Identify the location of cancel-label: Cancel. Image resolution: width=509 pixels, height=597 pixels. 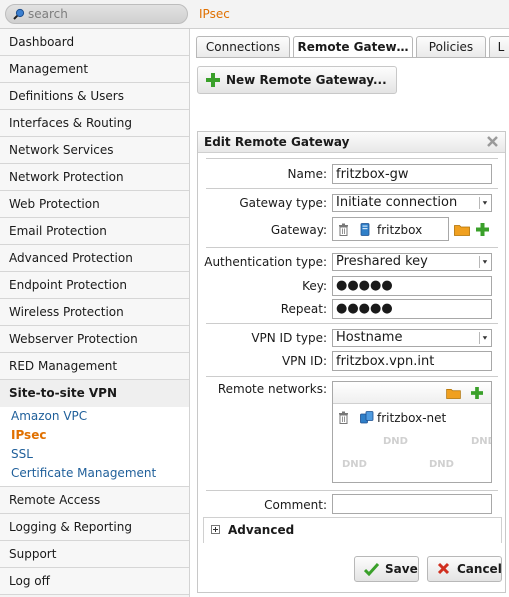
(479, 569).